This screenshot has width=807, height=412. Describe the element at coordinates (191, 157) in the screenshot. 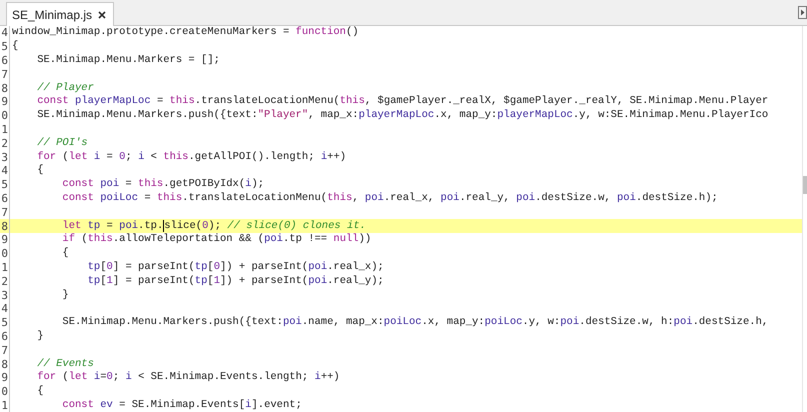

I see `code-line: for (let i = 0; i < this.getAllPOI().length; i++)` at that location.